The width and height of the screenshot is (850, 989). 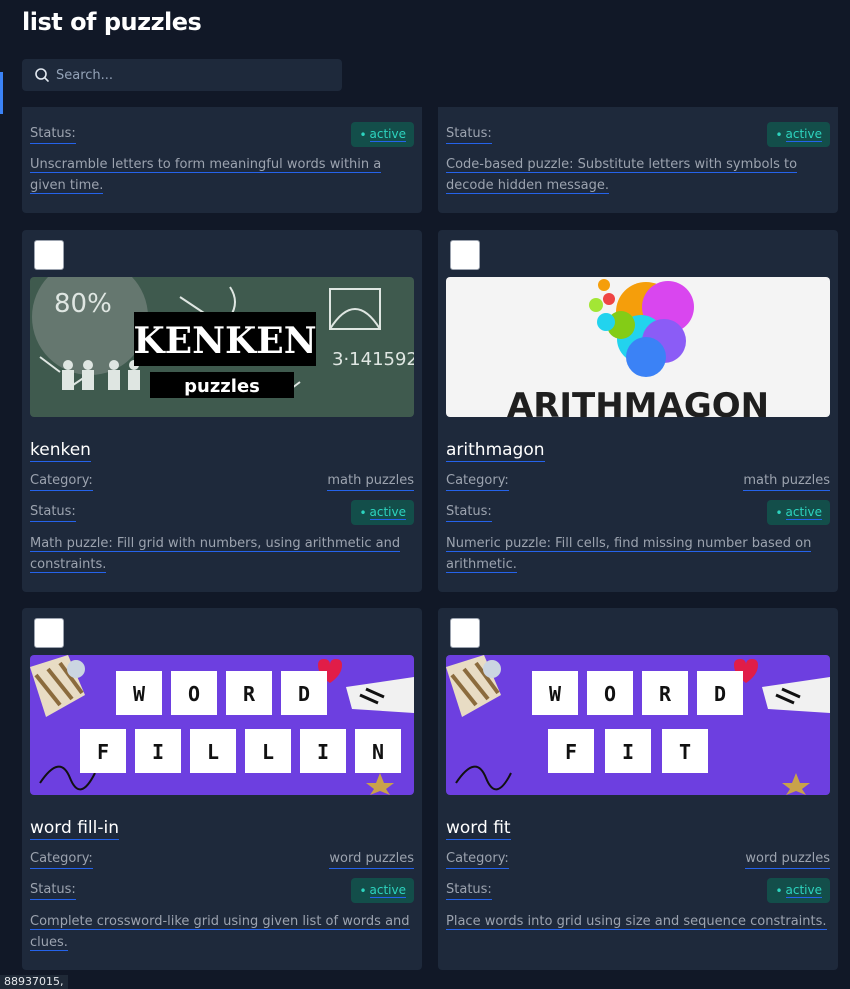 What do you see at coordinates (1, 93) in the screenshot?
I see `scroll-indicator` at bounding box center [1, 93].